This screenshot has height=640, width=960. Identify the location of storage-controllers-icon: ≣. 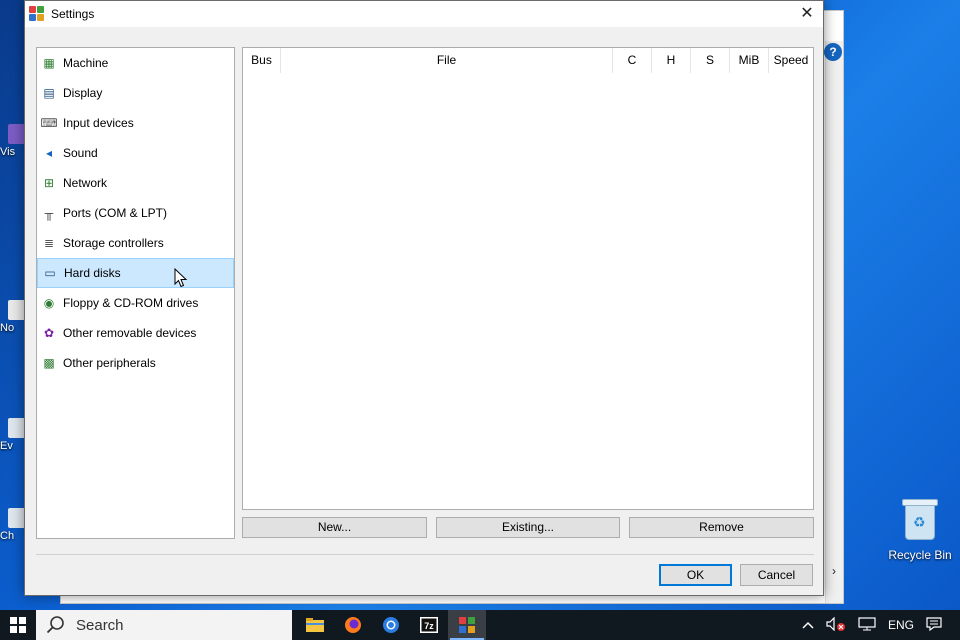
(49, 243).